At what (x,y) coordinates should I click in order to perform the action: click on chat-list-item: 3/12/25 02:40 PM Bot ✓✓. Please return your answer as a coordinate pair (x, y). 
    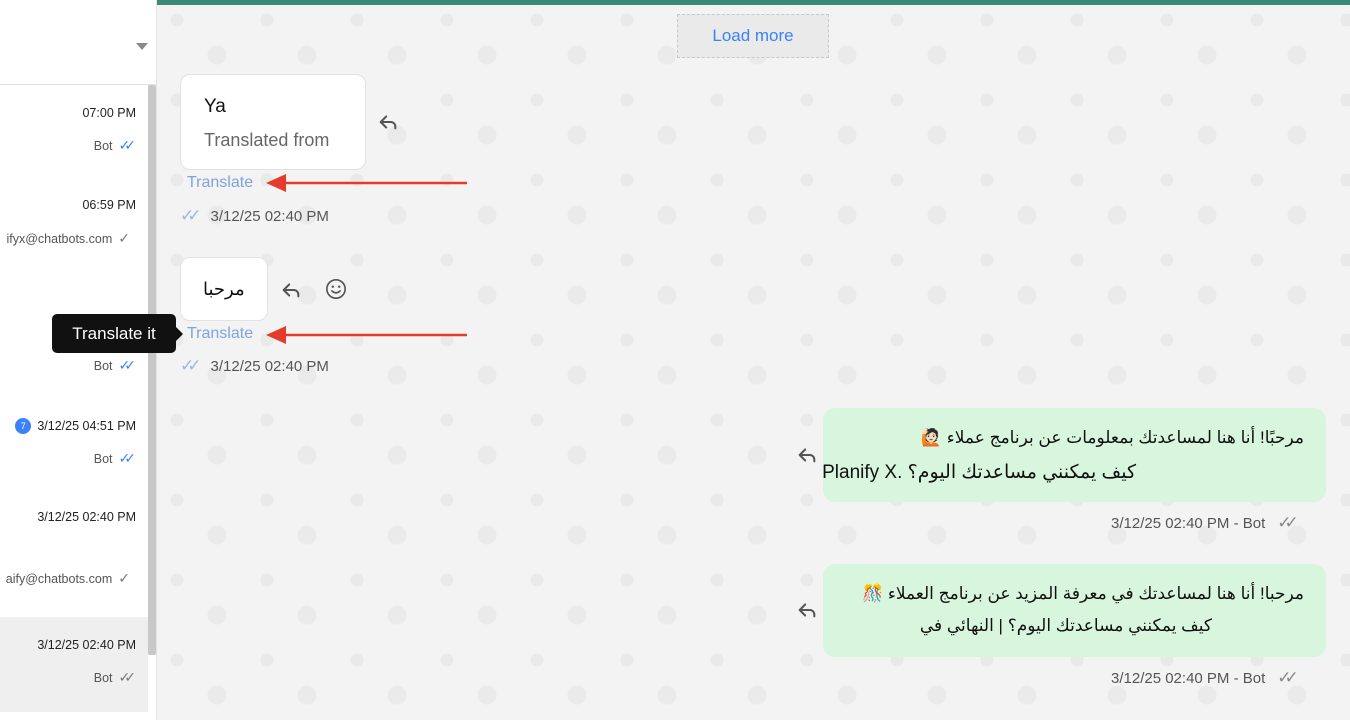
    Looking at the image, I should click on (74, 664).